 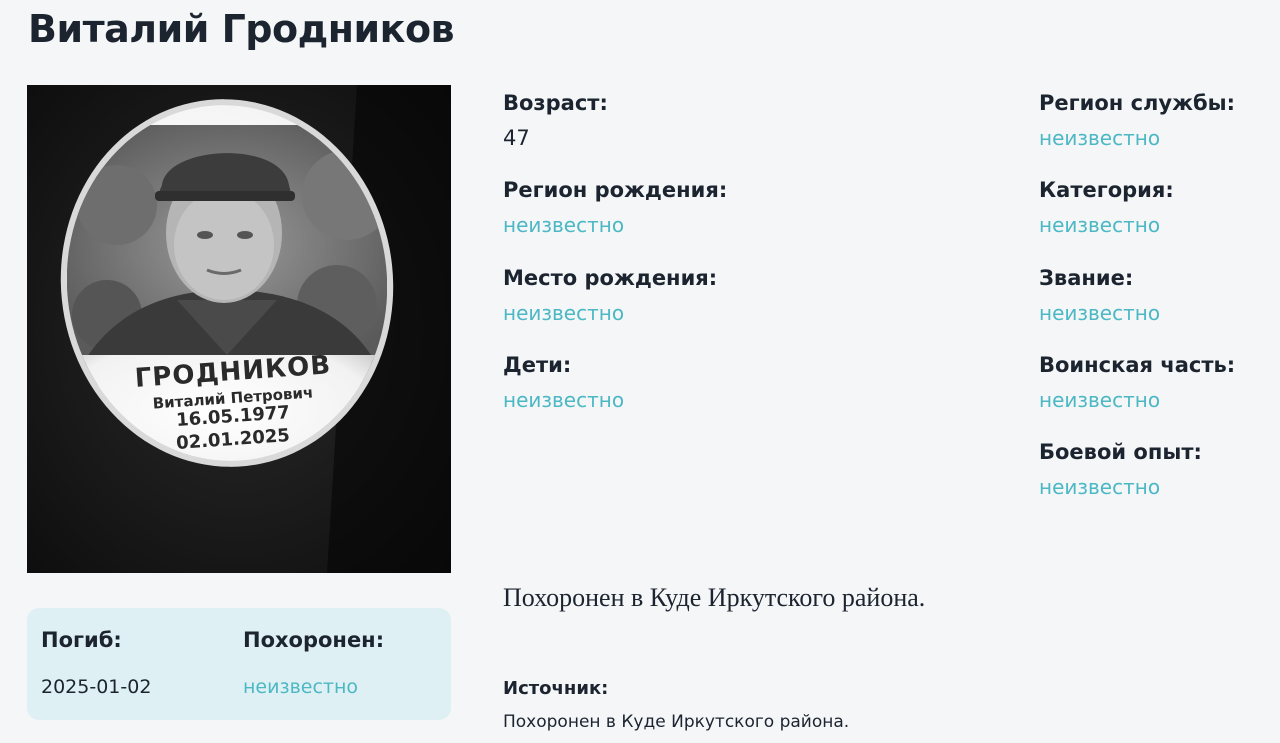 I want to click on burial-note: Похоронен в Куде Иркутского района., so click(x=714, y=597).